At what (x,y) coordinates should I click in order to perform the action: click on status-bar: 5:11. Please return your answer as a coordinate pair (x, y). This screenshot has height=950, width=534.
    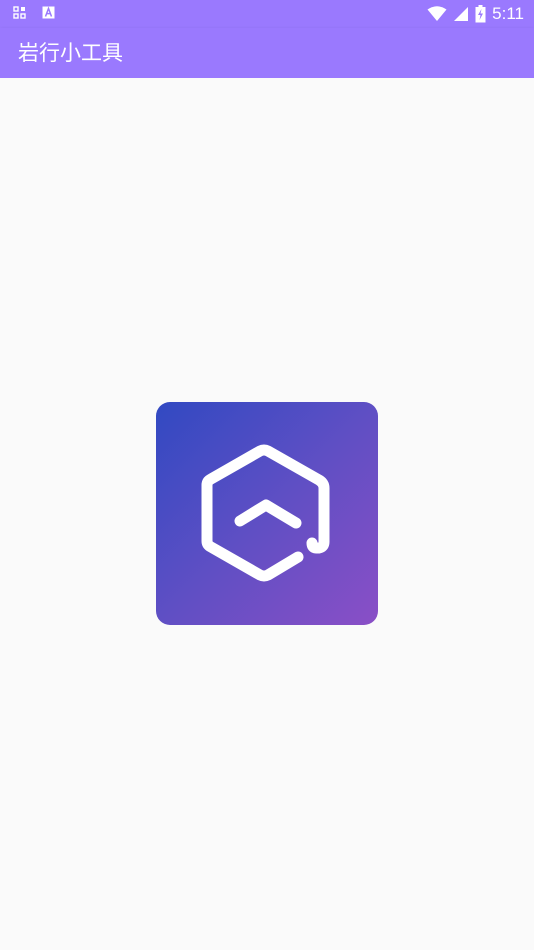
    Looking at the image, I should click on (267, 14).